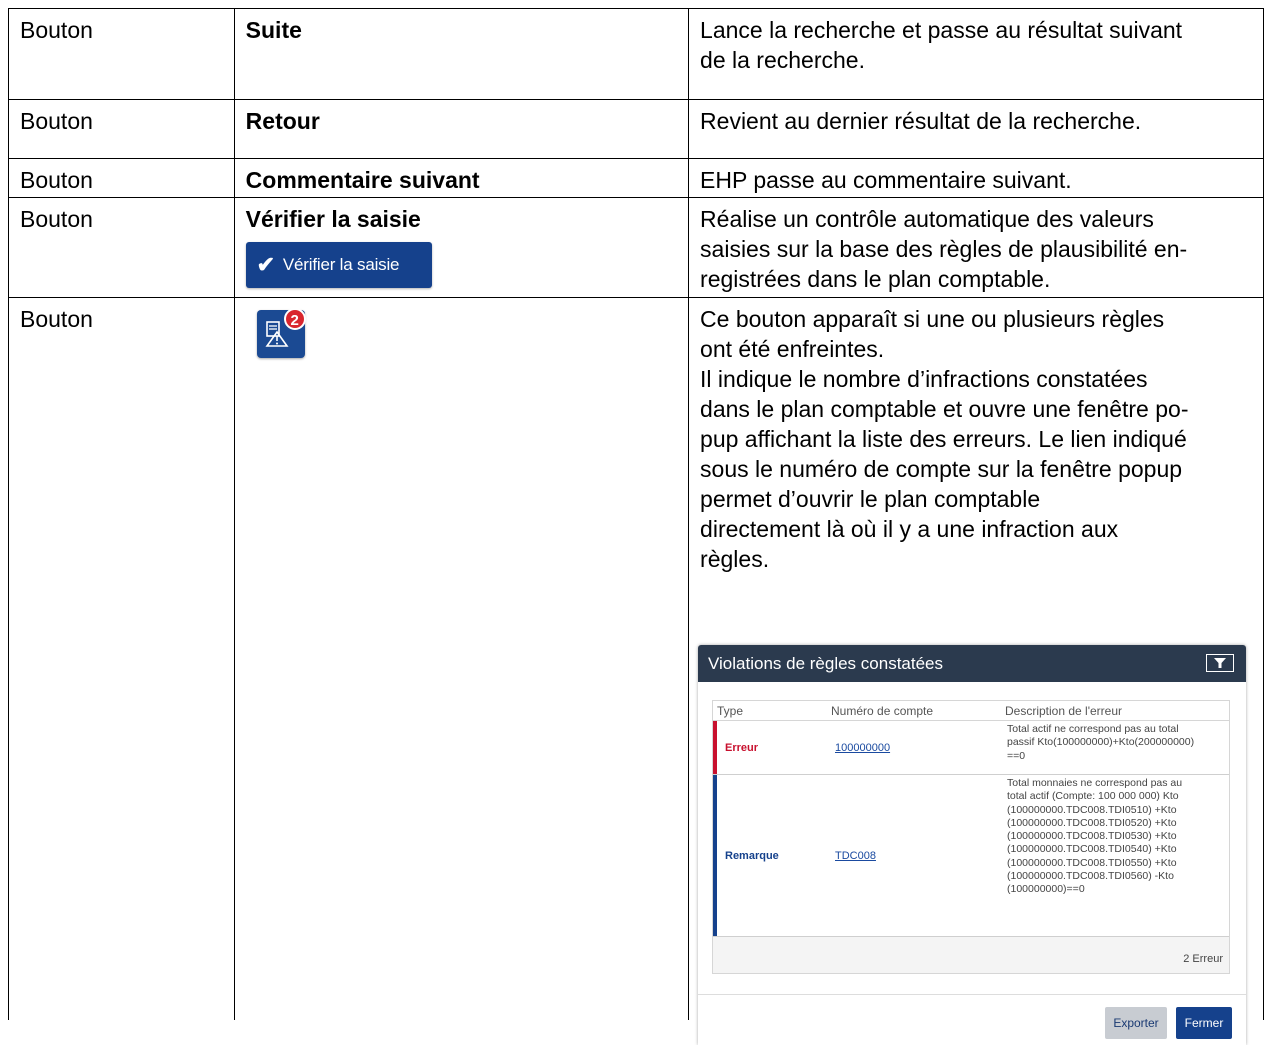  I want to click on footer-divider, so click(972, 994).